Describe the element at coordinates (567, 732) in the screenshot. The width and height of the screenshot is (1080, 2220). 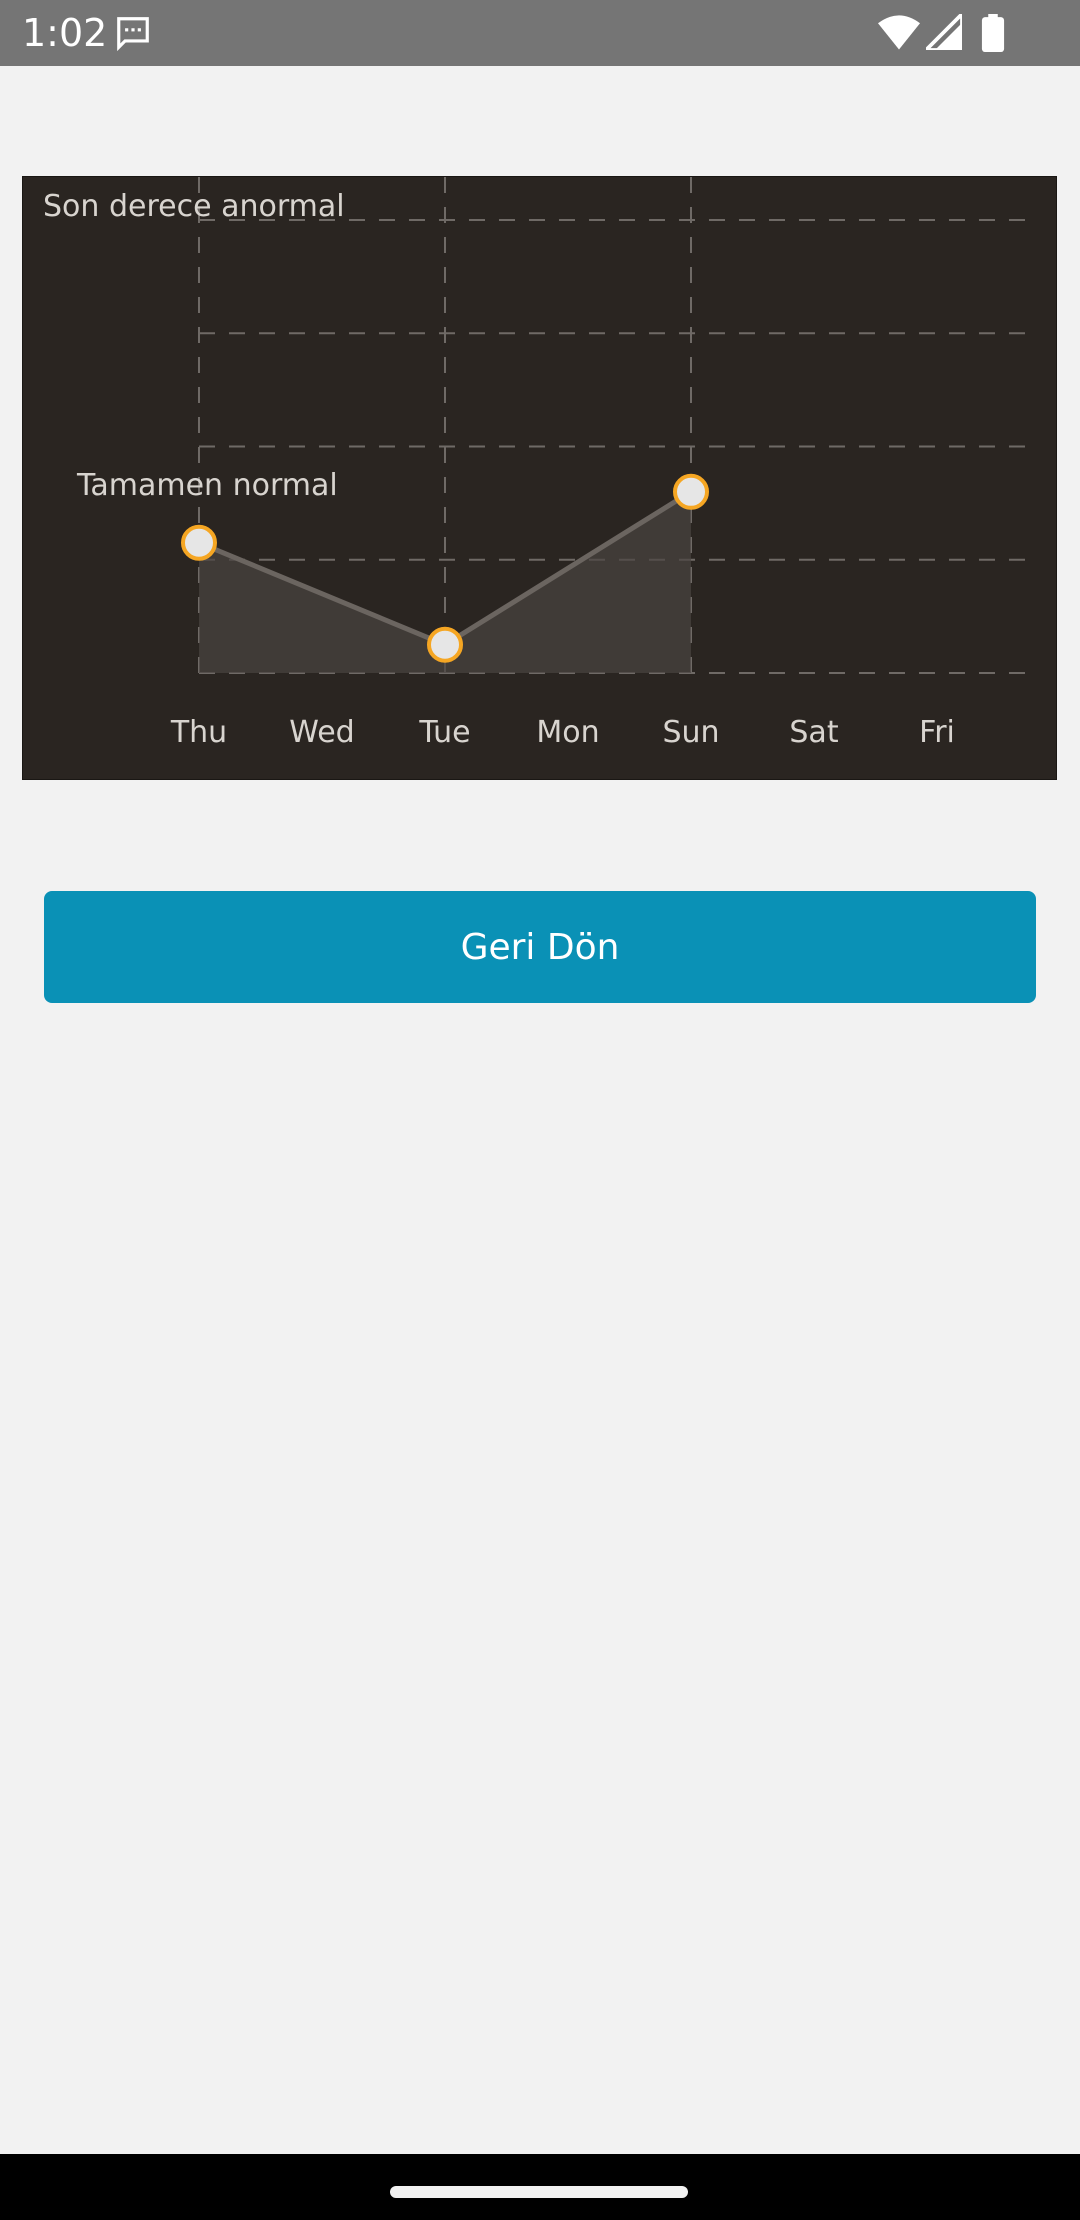
I see `x-tick-label-mon: Mon` at that location.